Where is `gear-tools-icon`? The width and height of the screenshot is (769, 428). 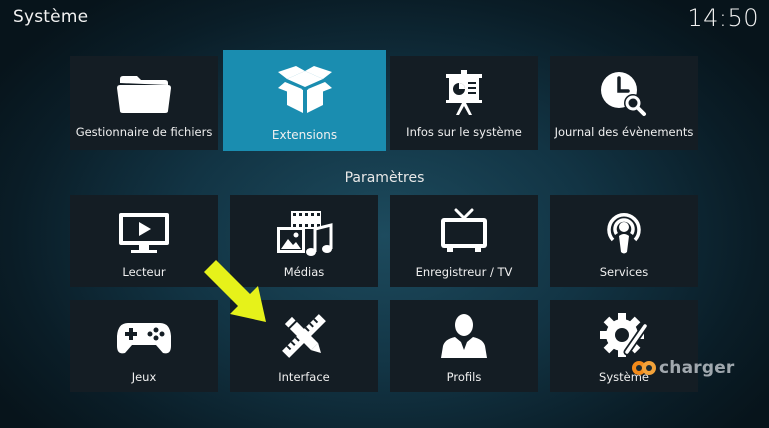
gear-tools-icon is located at coordinates (624, 336).